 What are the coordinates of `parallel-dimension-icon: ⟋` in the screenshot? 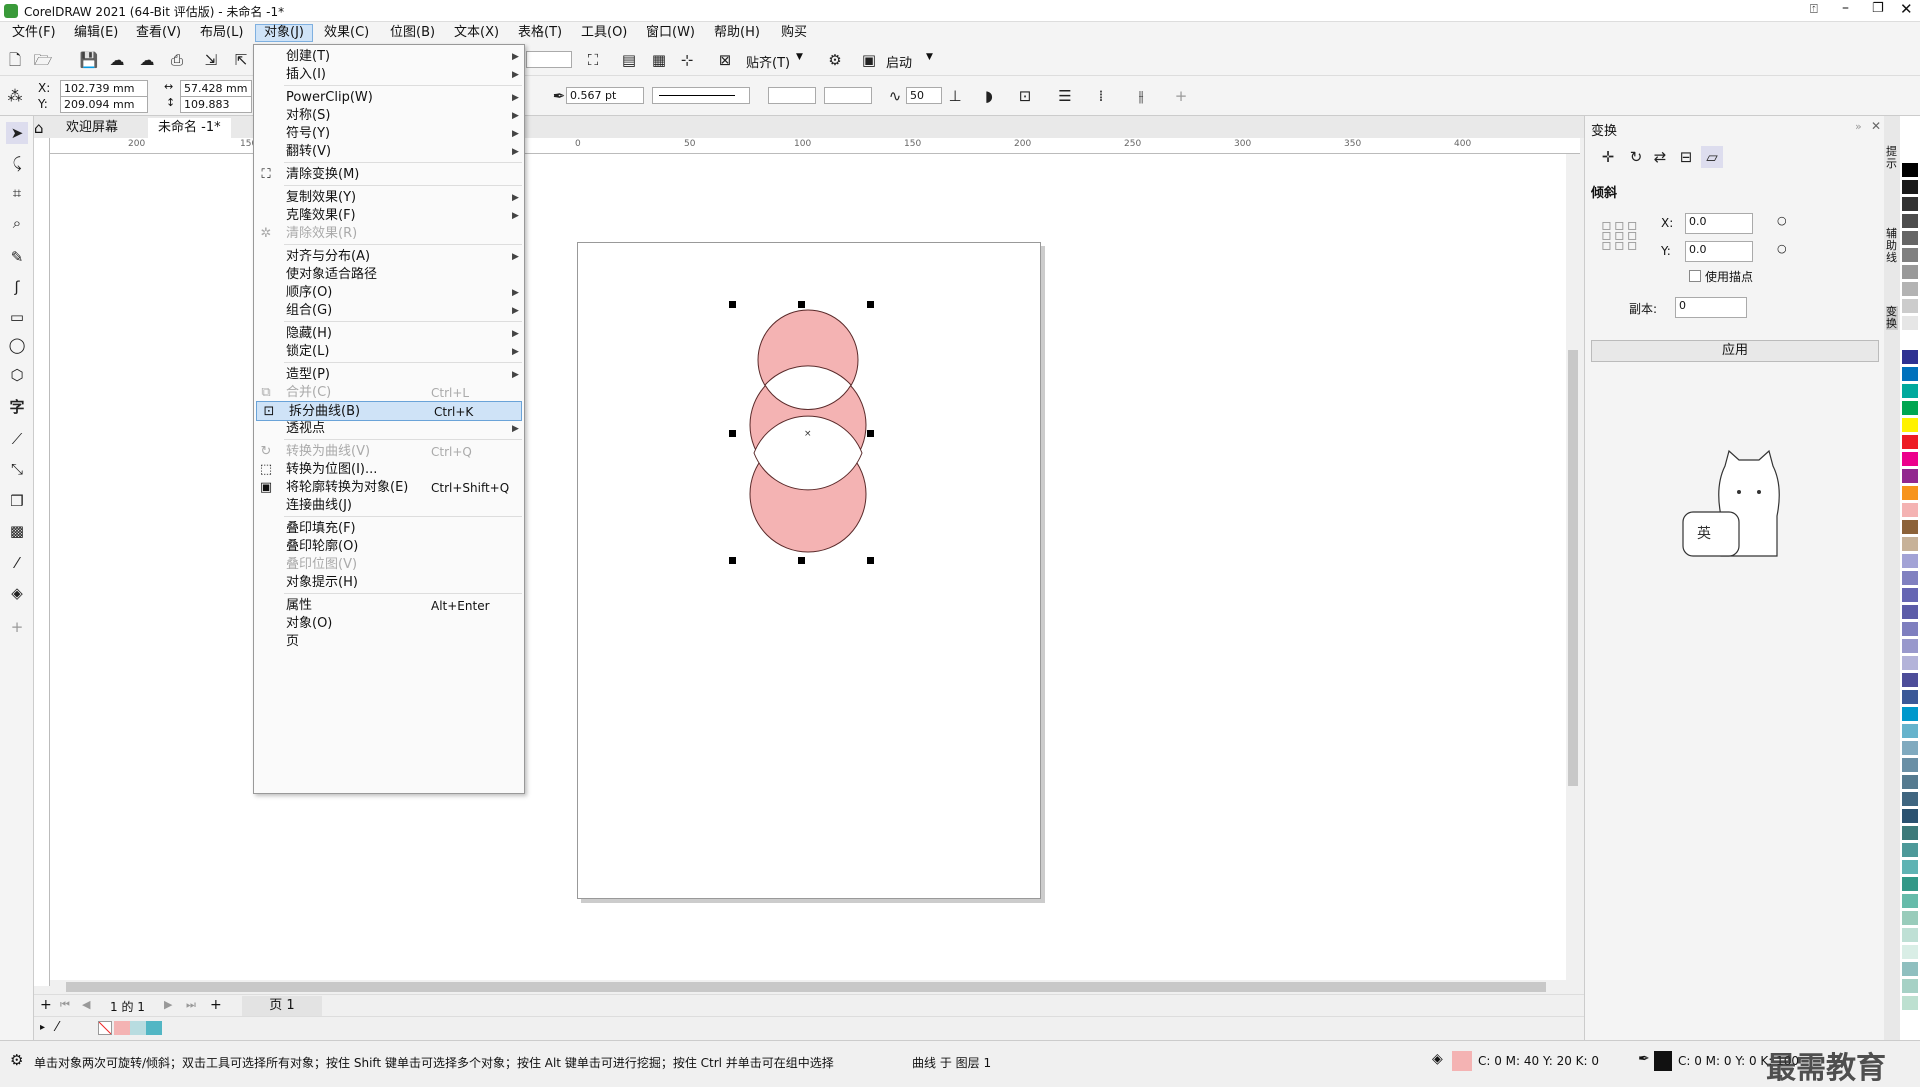 It's located at (17, 439).